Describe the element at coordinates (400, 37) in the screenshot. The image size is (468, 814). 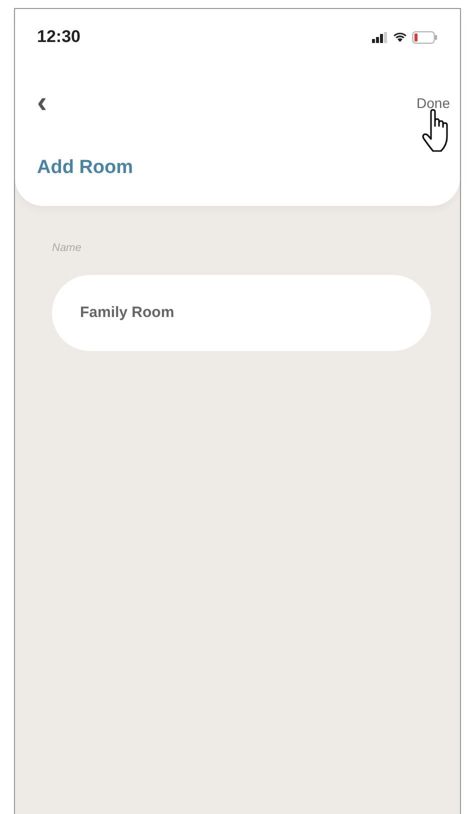
I see `wifi-icon` at that location.